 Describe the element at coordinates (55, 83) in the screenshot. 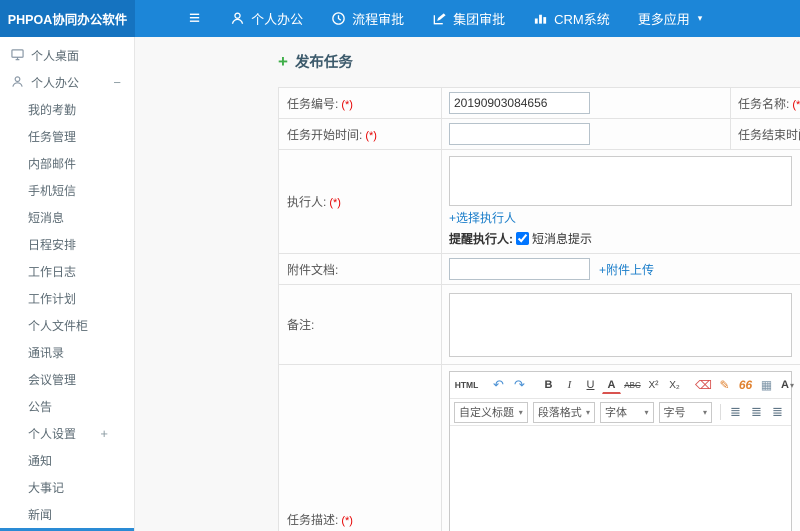

I see `sidebar-item-label: 个人办公` at that location.